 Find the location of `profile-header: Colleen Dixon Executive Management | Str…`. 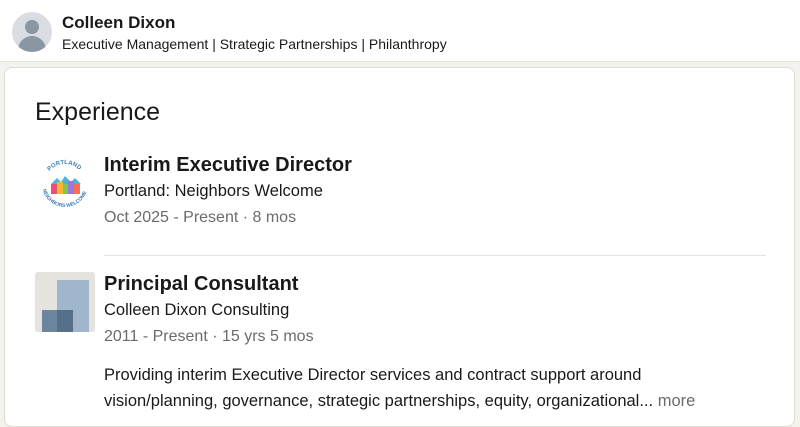

profile-header: Colleen Dixon Executive Management | Str… is located at coordinates (400, 31).